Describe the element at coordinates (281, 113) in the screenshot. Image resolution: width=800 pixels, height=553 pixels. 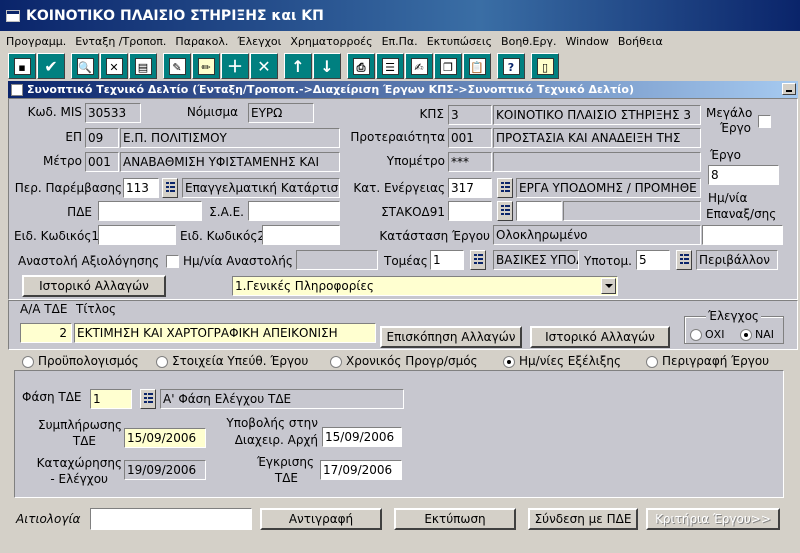
I see `currency-field: ΕΥΡΩ` at that location.